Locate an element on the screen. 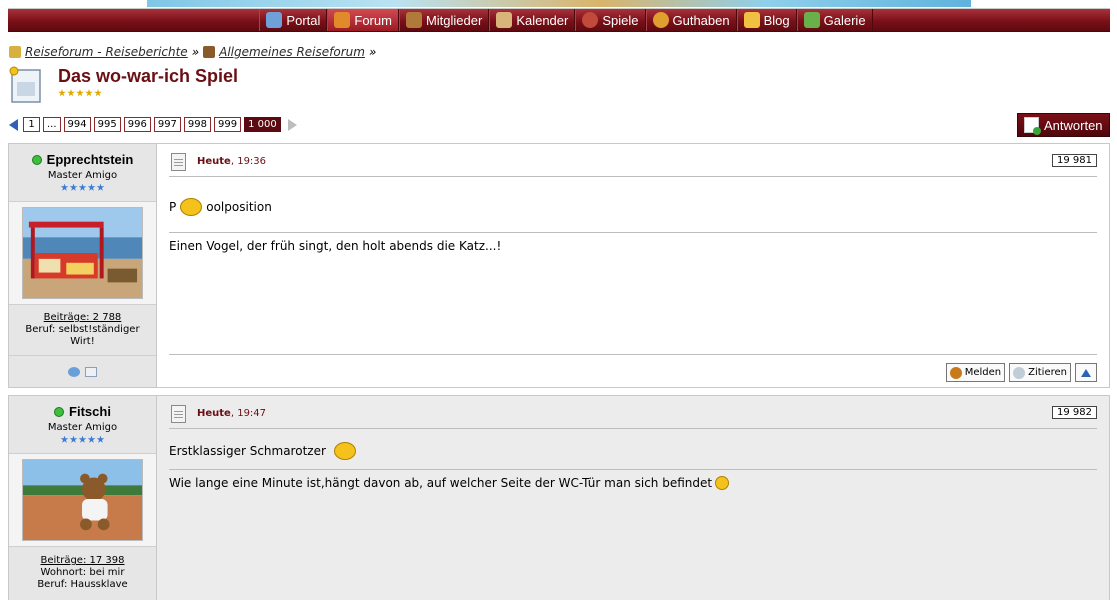  username: Epprechtstein is located at coordinates (82, 159).